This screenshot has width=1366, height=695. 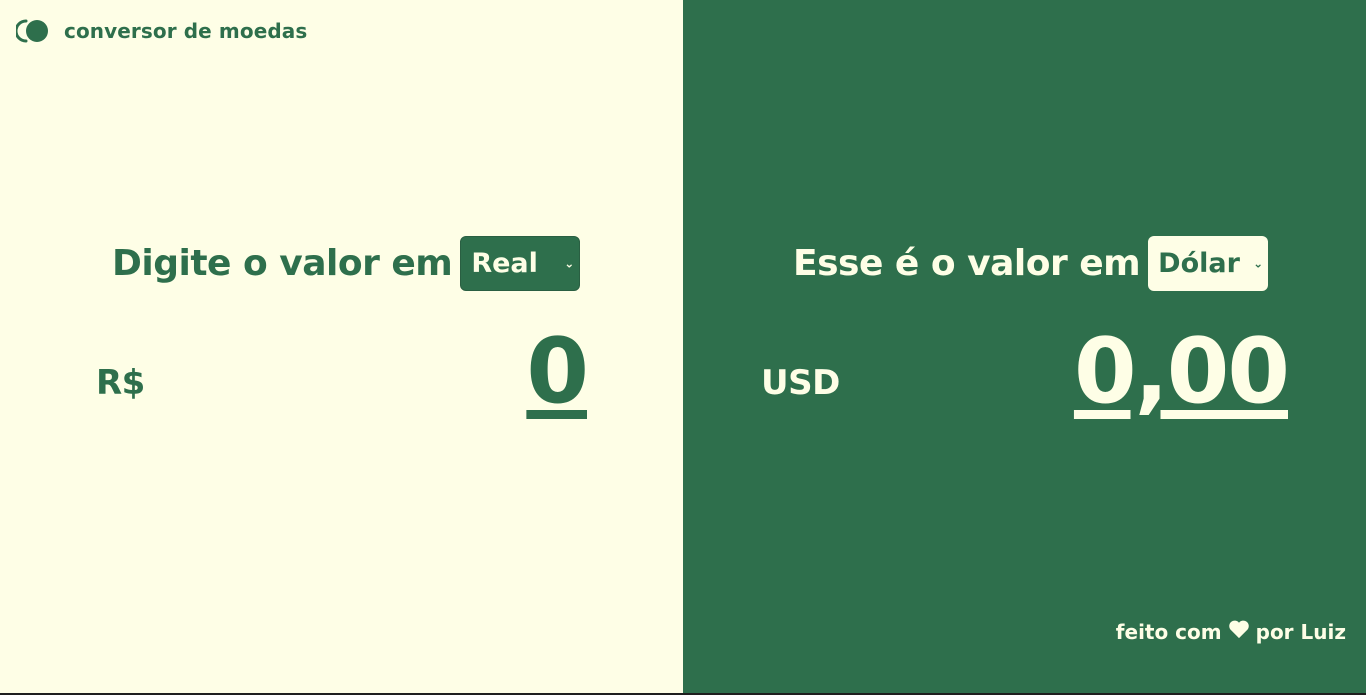 I want to click on source-heading-row: Digite o valor em Real ⌄, so click(x=346, y=263).